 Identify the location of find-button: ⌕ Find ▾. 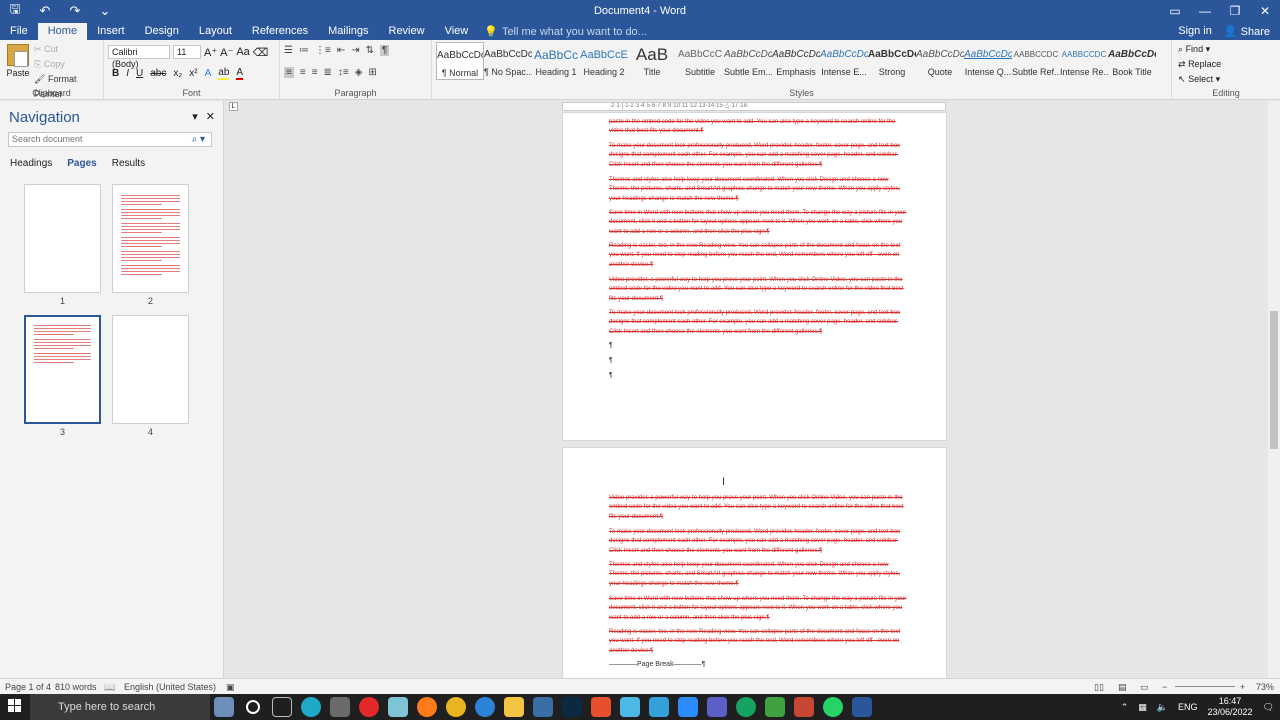
(1199, 49).